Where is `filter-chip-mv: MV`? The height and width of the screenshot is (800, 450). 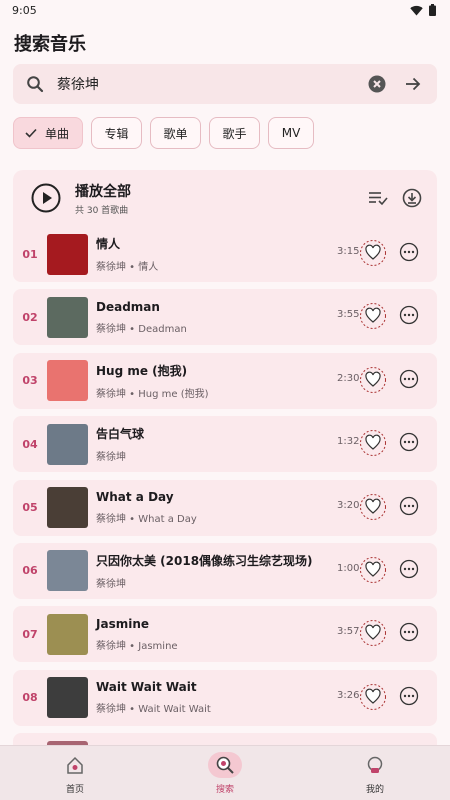
filter-chip-mv: MV is located at coordinates (291, 133).